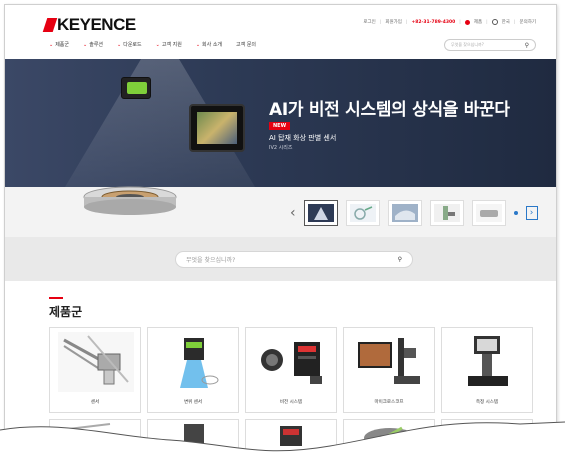  I want to click on new-badge: NEW, so click(280, 126).